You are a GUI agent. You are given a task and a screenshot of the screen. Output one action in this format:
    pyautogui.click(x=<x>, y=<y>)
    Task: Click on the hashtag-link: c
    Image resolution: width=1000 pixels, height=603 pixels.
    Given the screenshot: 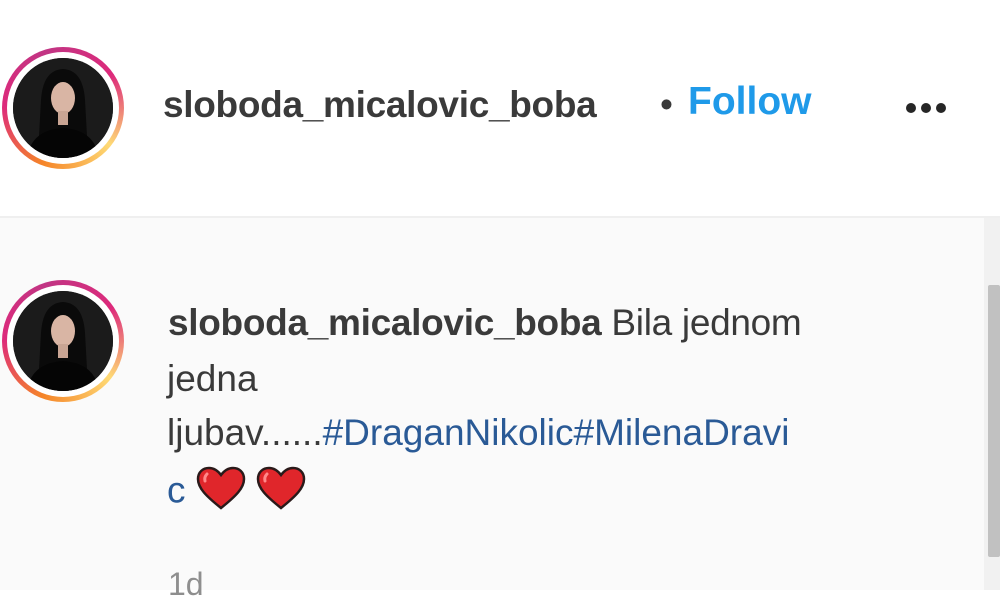 What is the action you would take?
    pyautogui.click(x=176, y=489)
    